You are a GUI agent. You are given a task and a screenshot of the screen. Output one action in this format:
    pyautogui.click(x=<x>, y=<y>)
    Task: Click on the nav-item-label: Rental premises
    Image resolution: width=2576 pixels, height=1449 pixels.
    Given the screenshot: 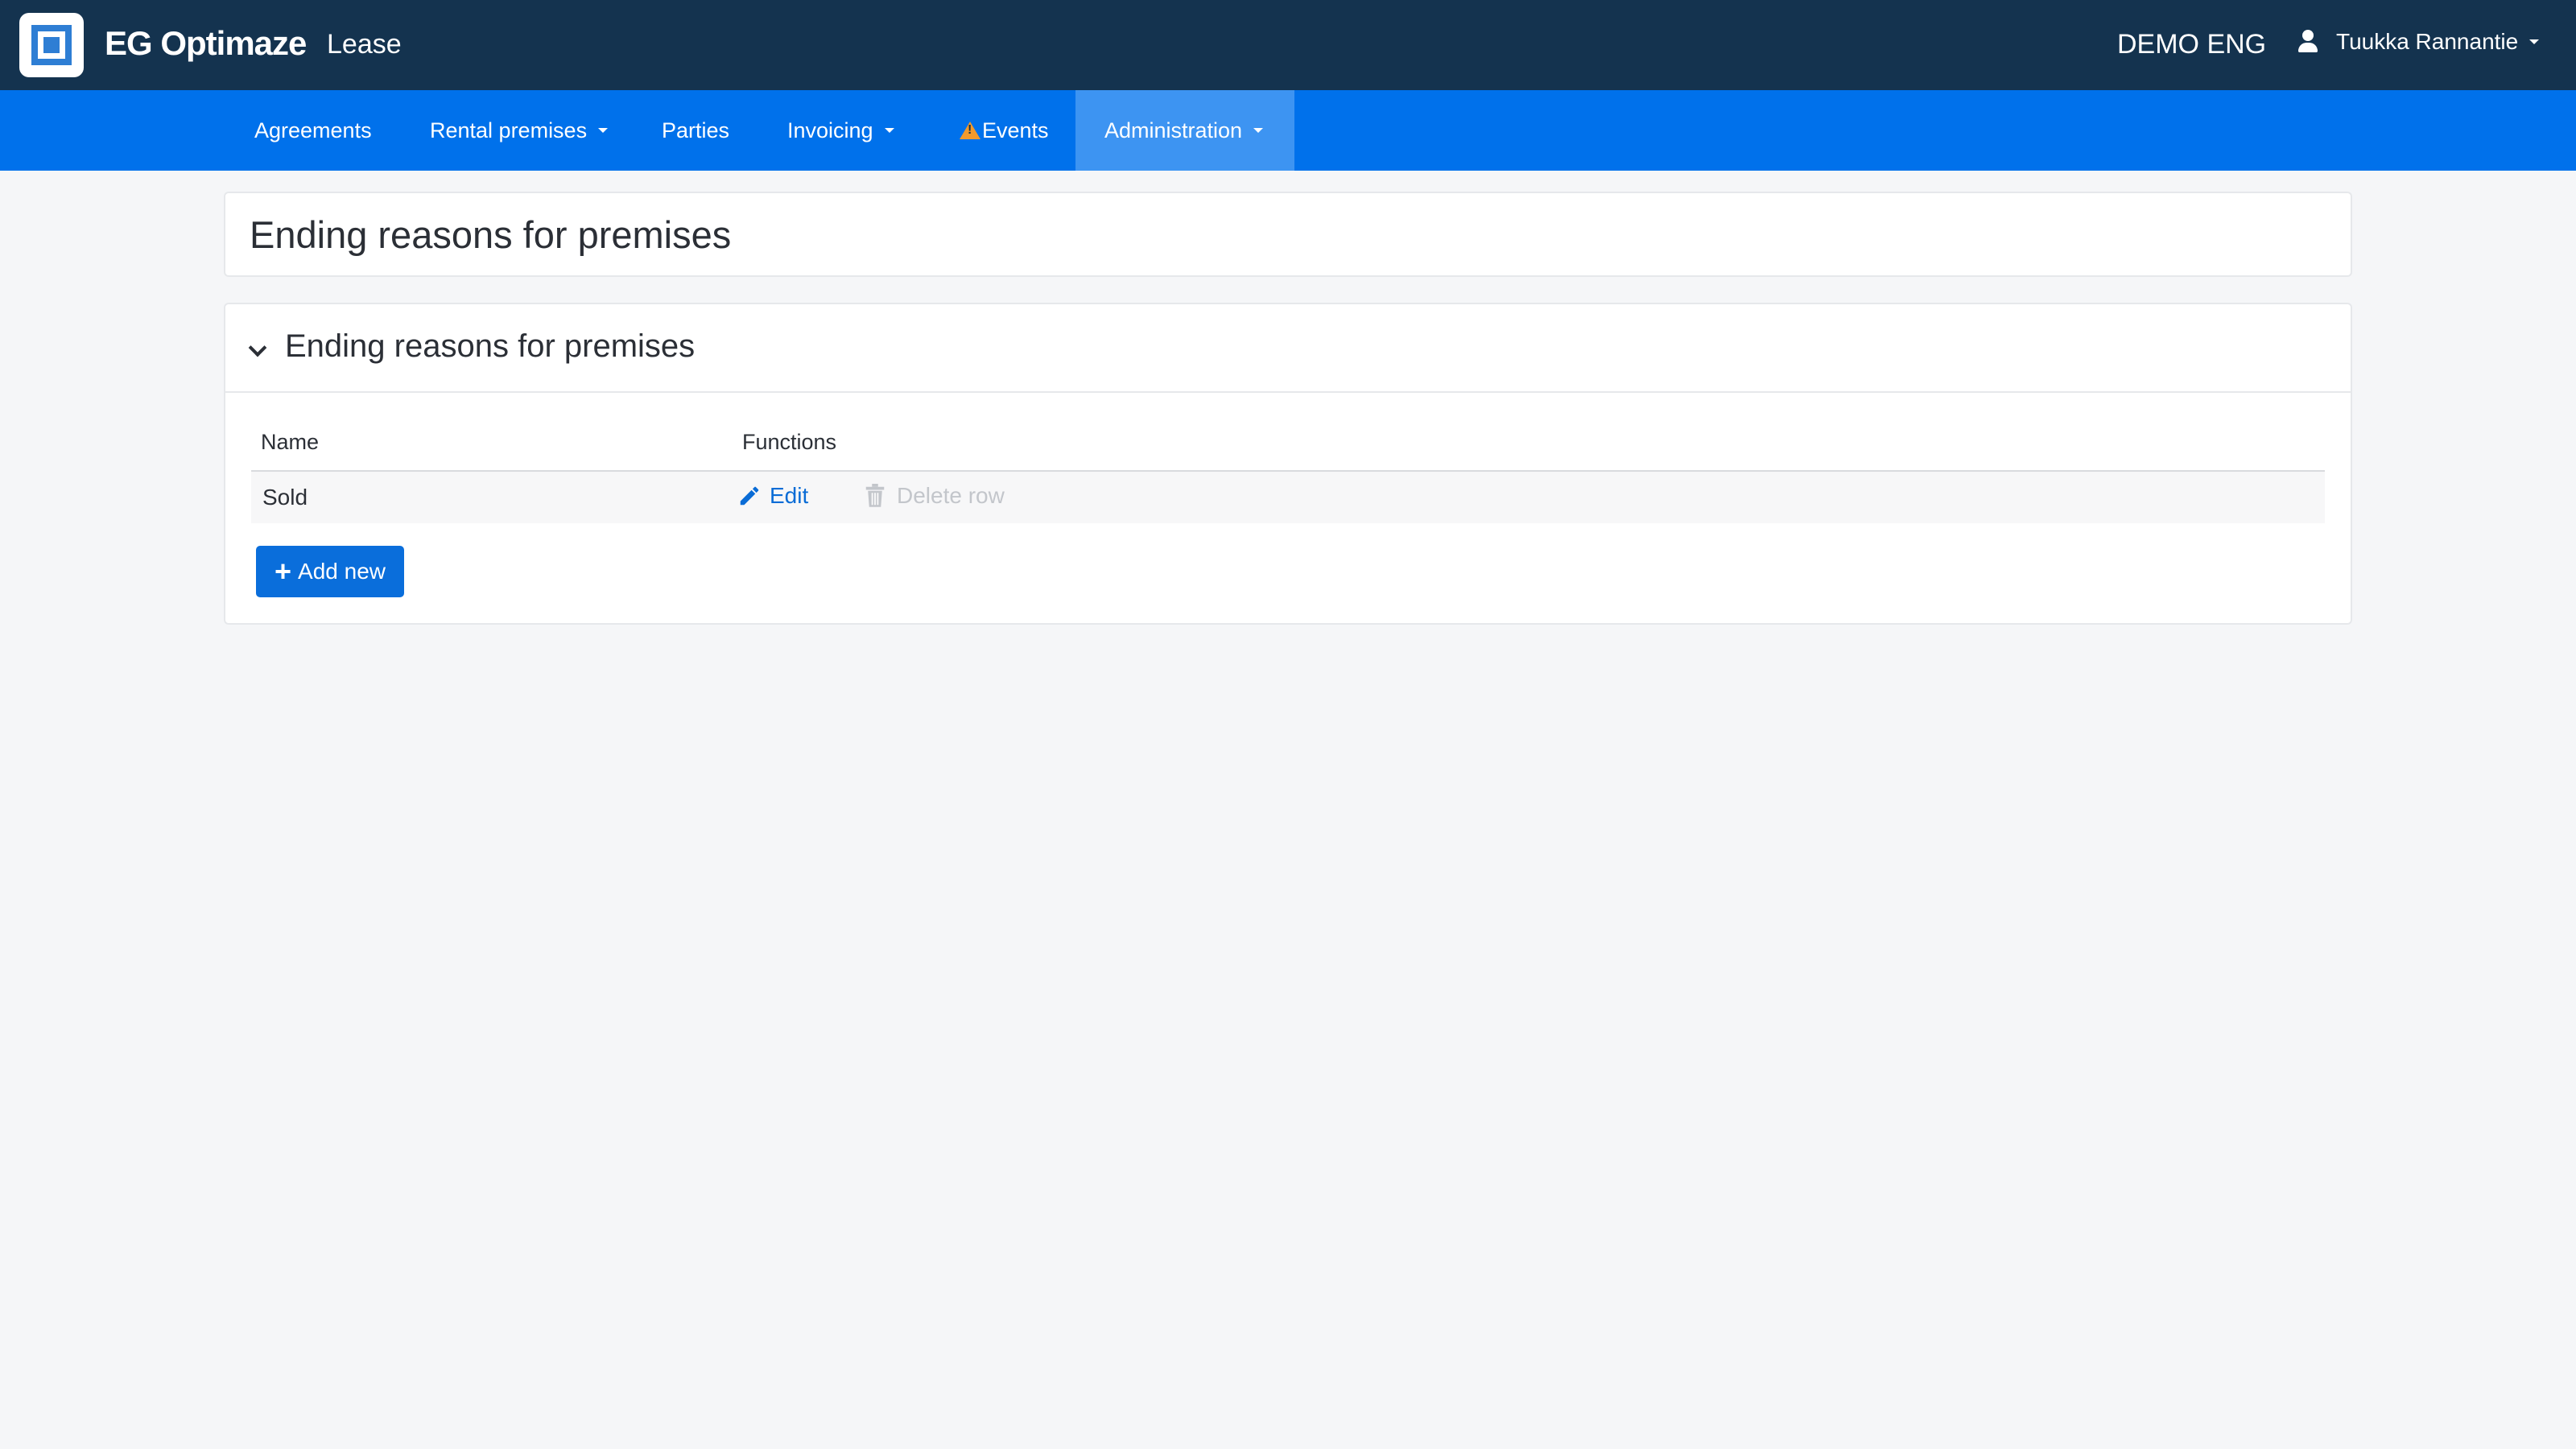 What is the action you would take?
    pyautogui.click(x=509, y=130)
    